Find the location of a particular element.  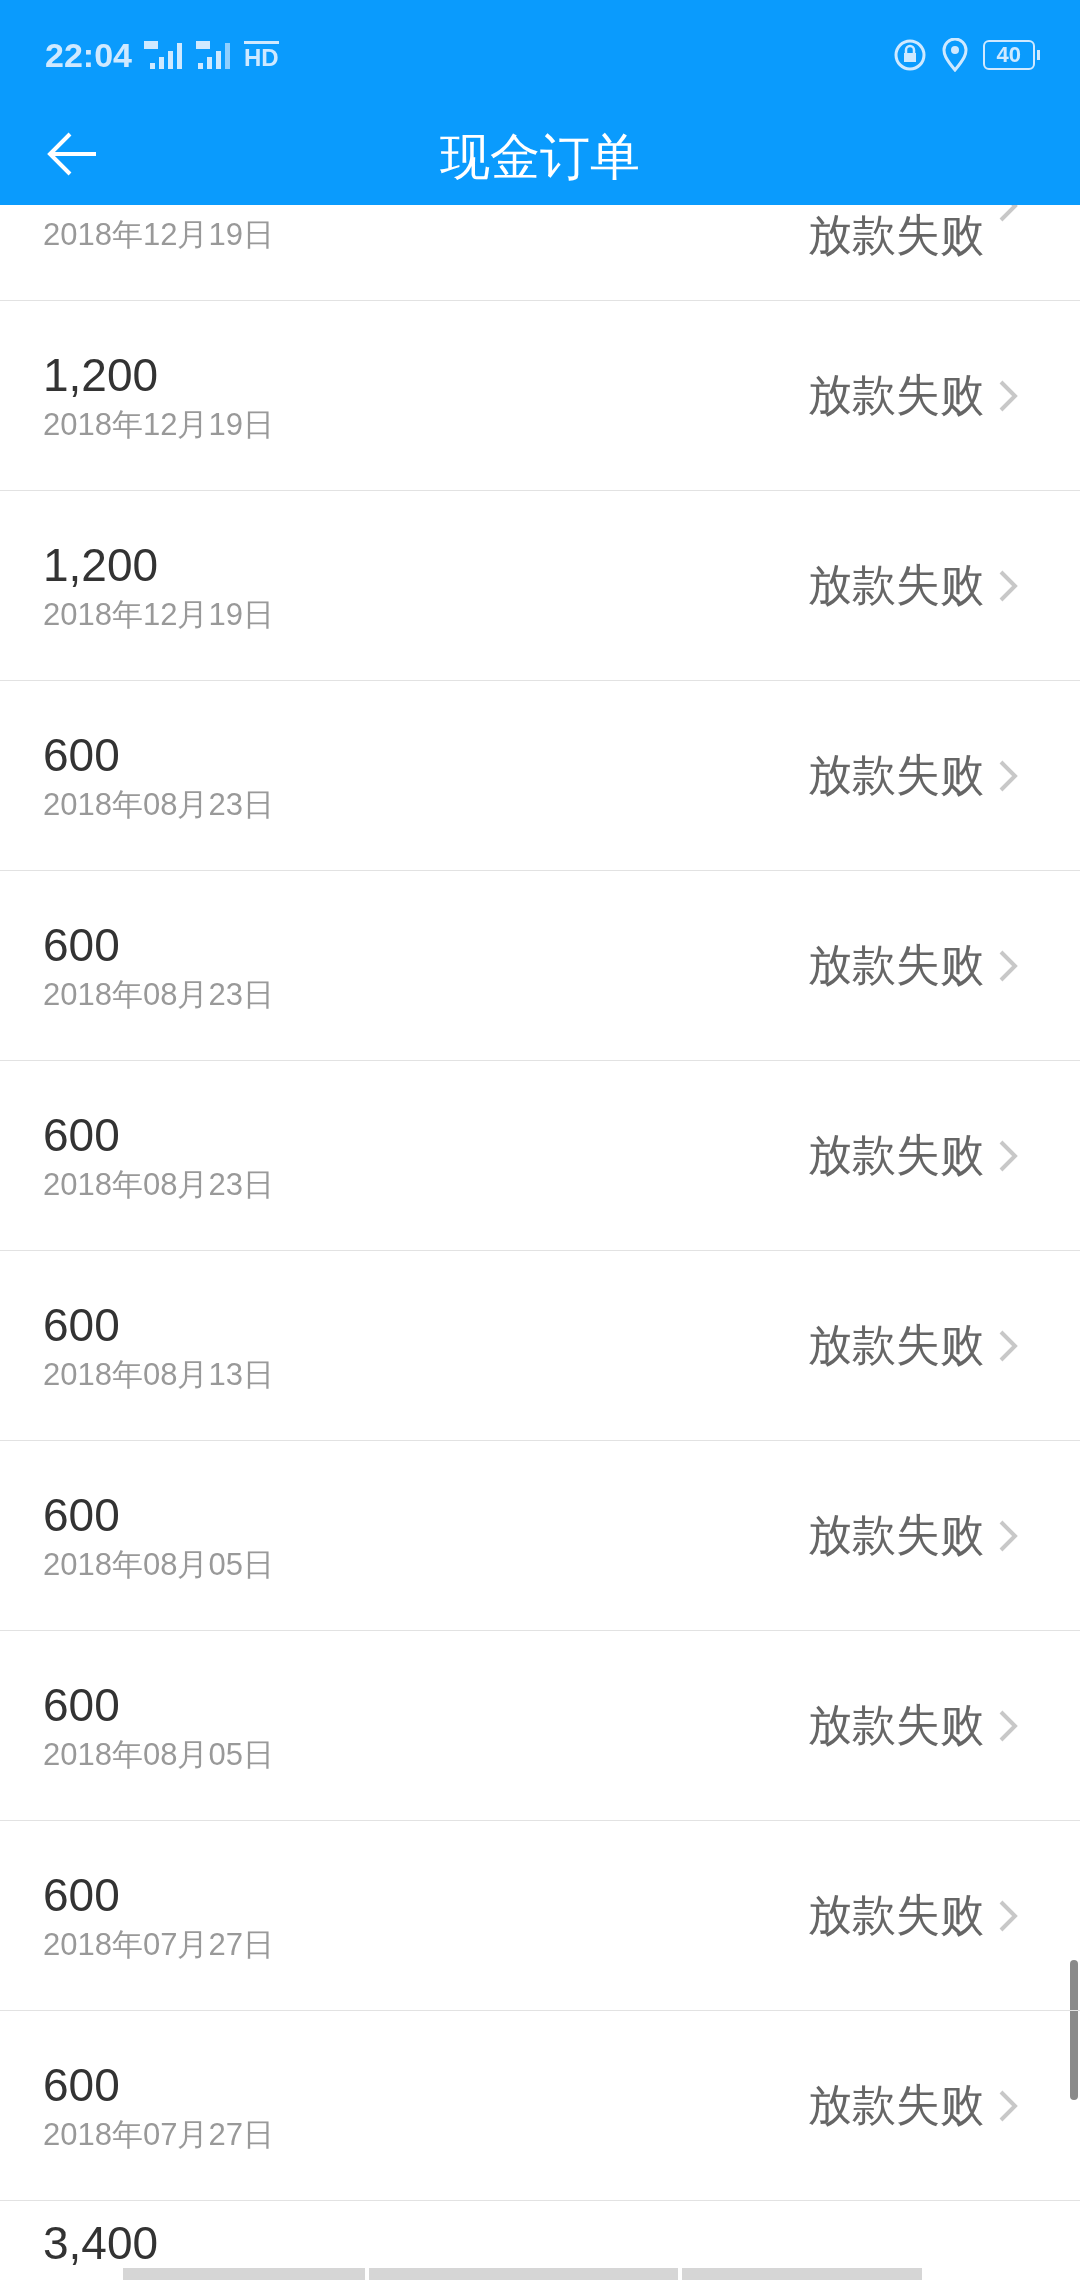

page-title: 现金订单 is located at coordinates (540, 157).